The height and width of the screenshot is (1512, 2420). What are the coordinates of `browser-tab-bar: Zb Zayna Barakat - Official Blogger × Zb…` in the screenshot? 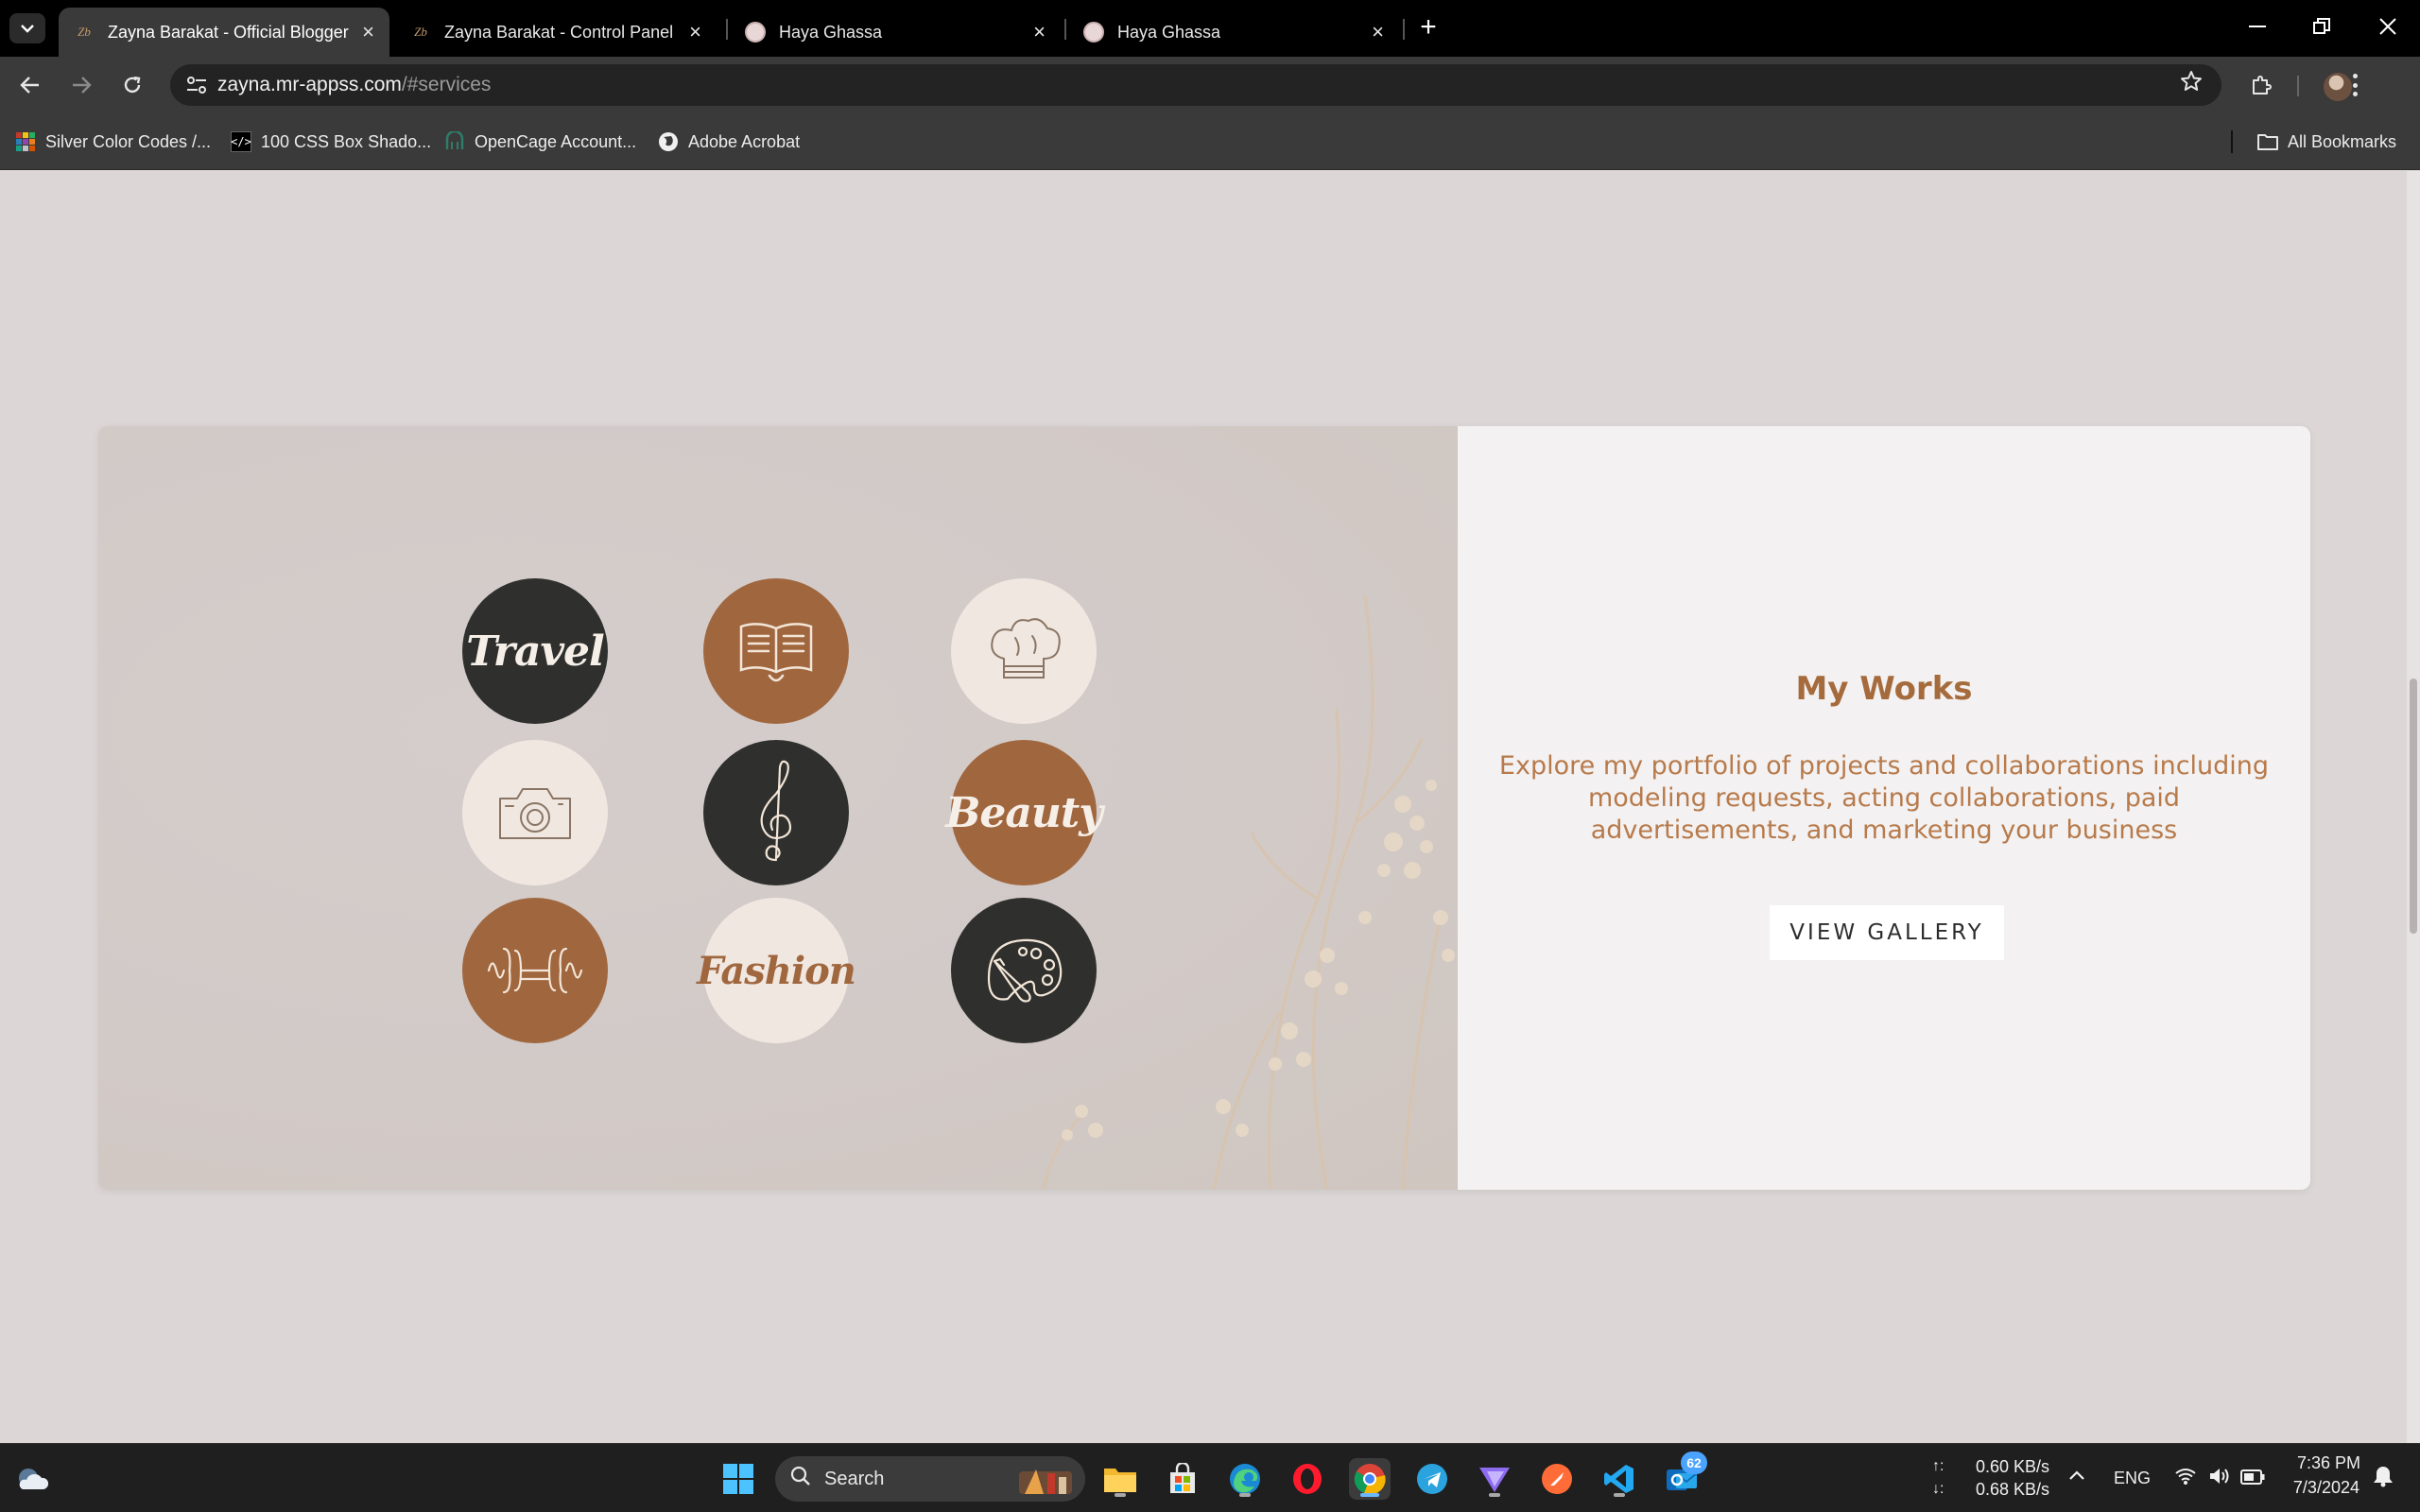 It's located at (1210, 28).